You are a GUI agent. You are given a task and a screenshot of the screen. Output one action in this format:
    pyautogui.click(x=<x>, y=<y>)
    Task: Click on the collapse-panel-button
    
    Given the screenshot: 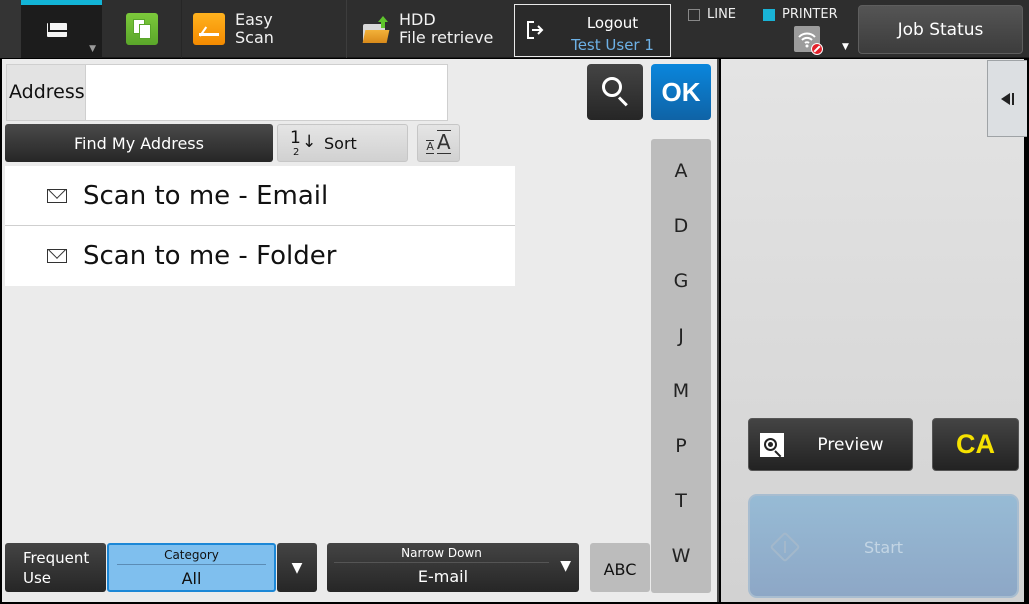 What is the action you would take?
    pyautogui.click(x=1007, y=98)
    